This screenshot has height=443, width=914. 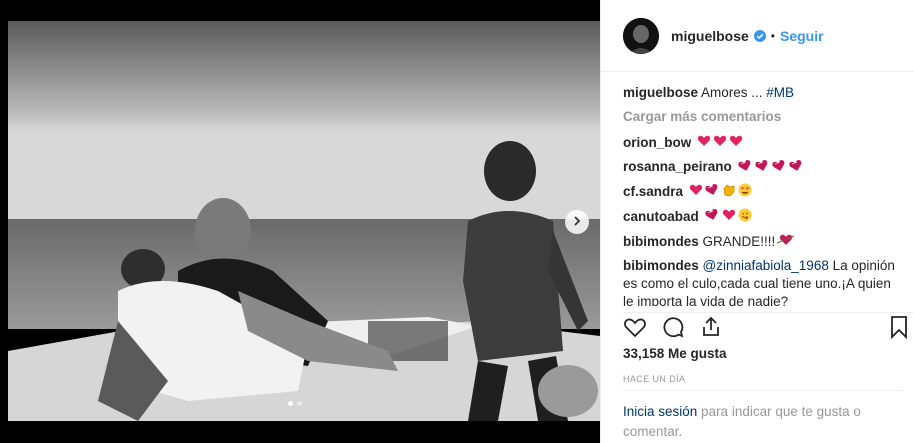 What do you see at coordinates (295, 403) in the screenshot?
I see `carousel-indicator` at bounding box center [295, 403].